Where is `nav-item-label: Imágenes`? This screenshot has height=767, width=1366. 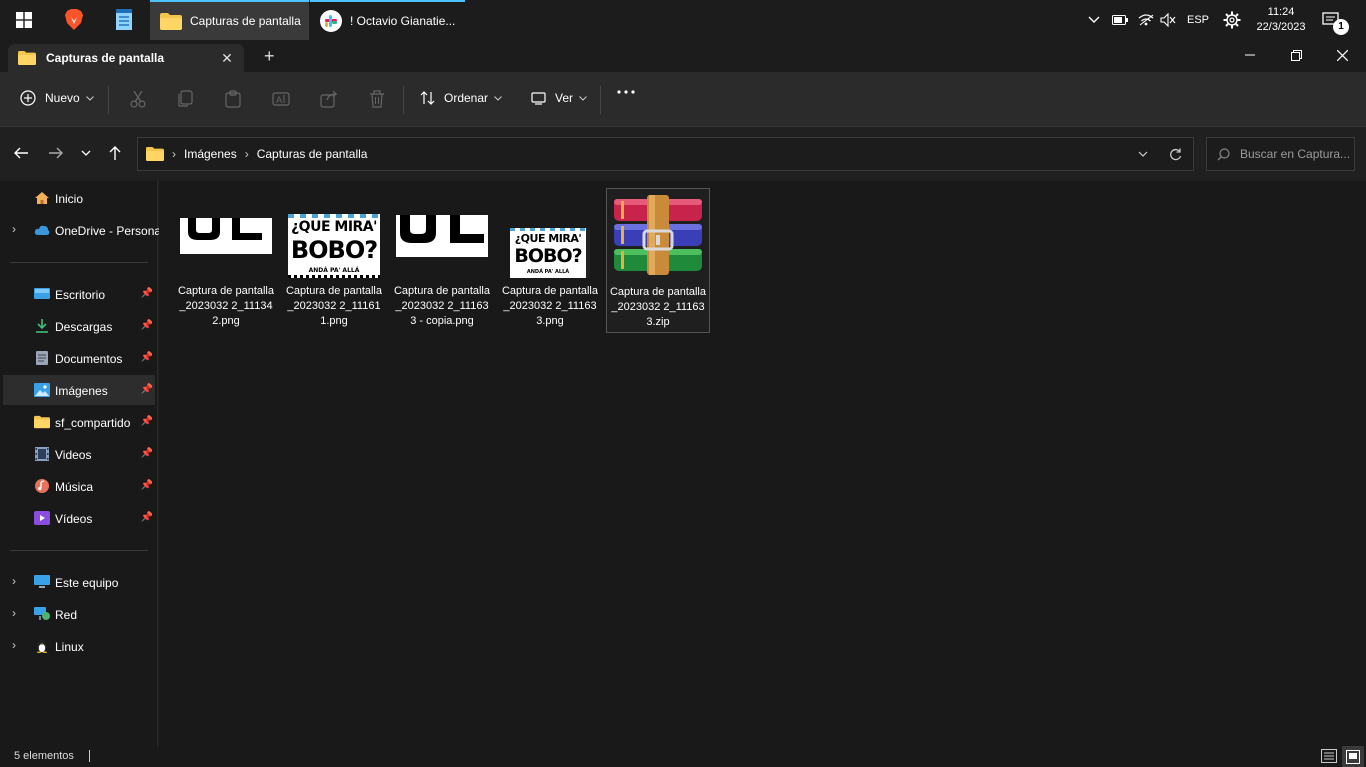 nav-item-label: Imágenes is located at coordinates (81, 391).